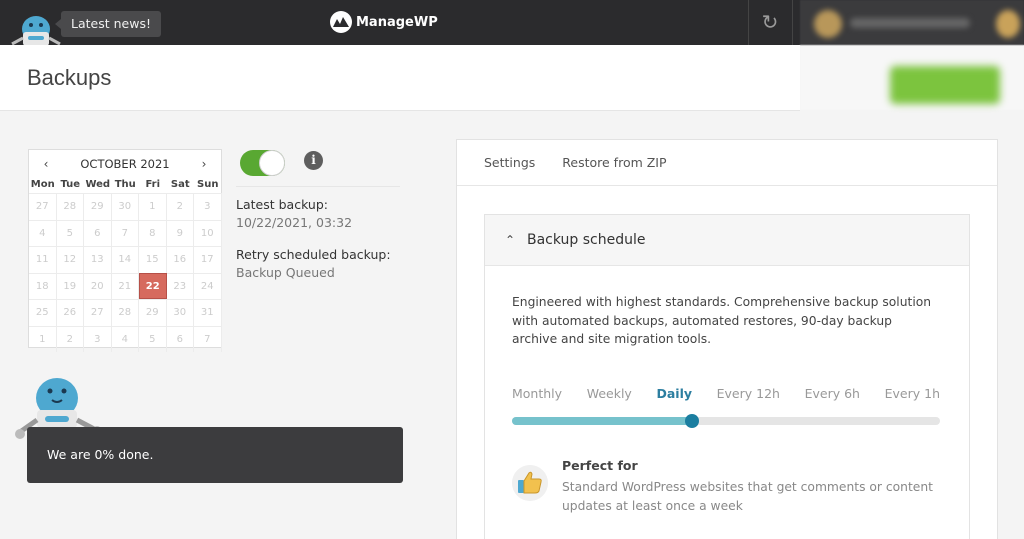 The height and width of the screenshot is (539, 1024). I want to click on calendar-month: OCTOBER 2021, so click(125, 163).